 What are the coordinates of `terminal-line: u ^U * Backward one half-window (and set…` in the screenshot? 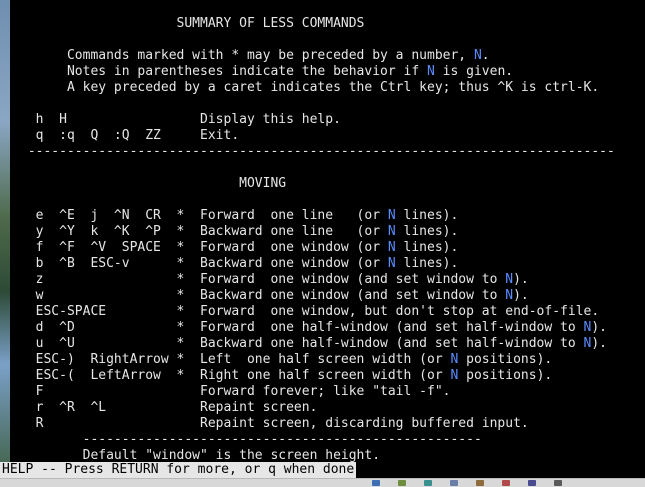 It's located at (313, 344).